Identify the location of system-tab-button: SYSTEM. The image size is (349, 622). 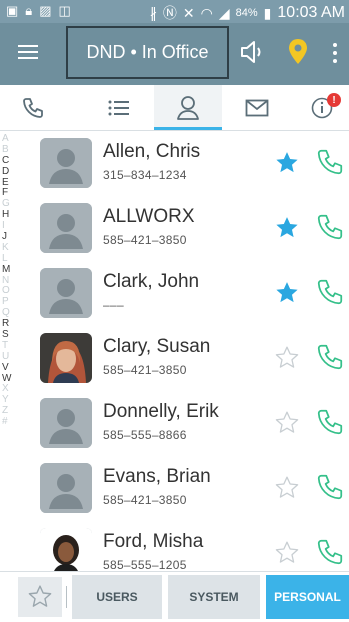
(214, 597).